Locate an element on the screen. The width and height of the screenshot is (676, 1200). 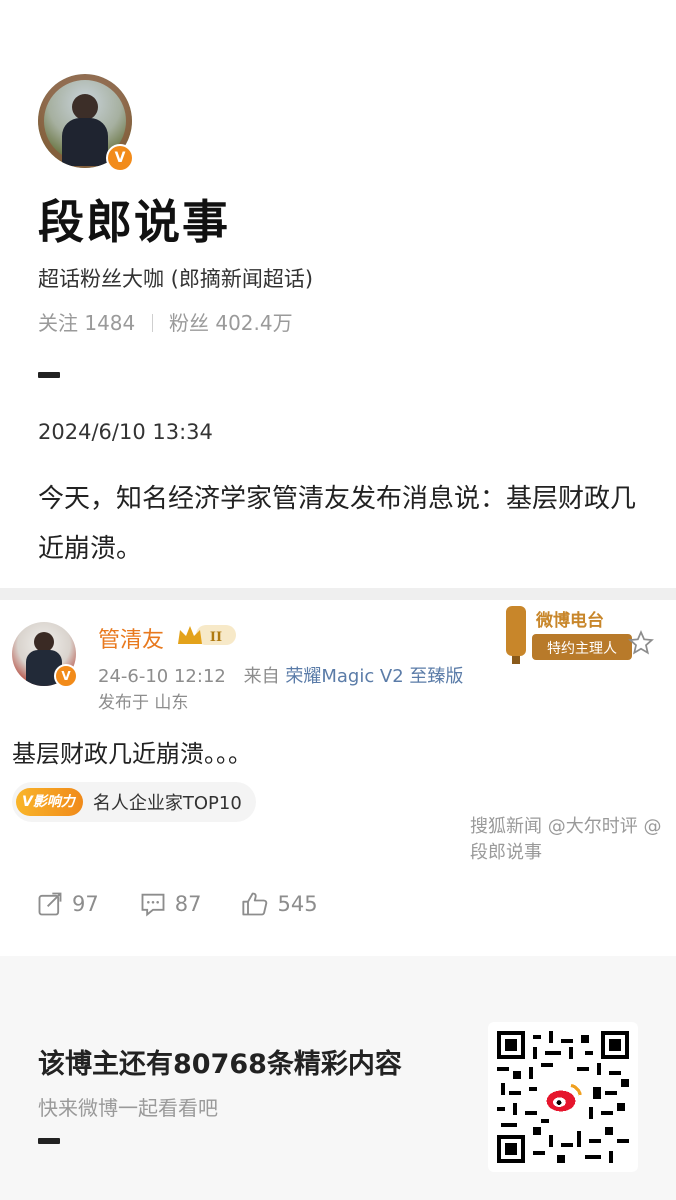
fans-count: 402.4万 is located at coordinates (253, 323).